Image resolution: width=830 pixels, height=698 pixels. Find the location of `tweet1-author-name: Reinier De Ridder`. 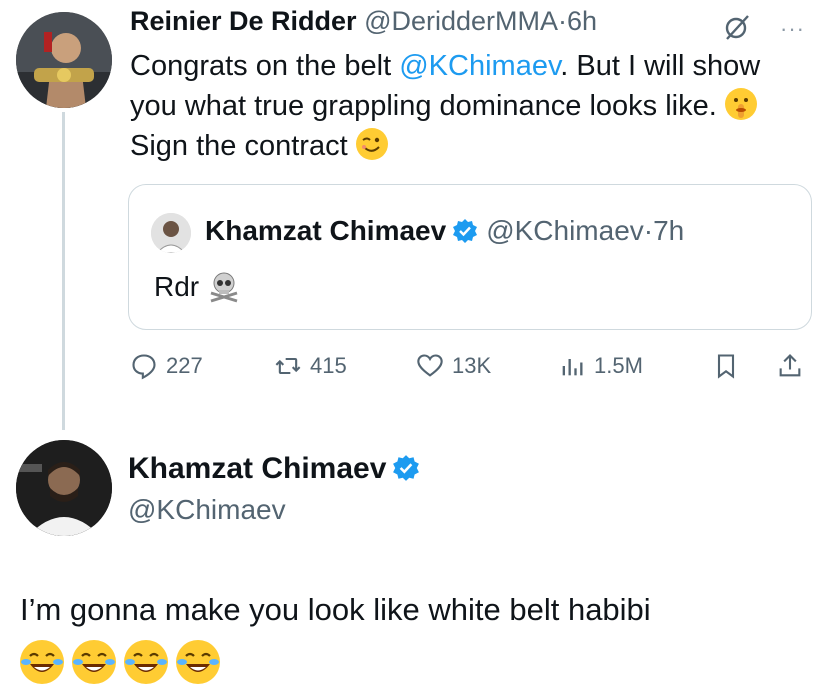

tweet1-author-name: Reinier De Ridder is located at coordinates (243, 21).